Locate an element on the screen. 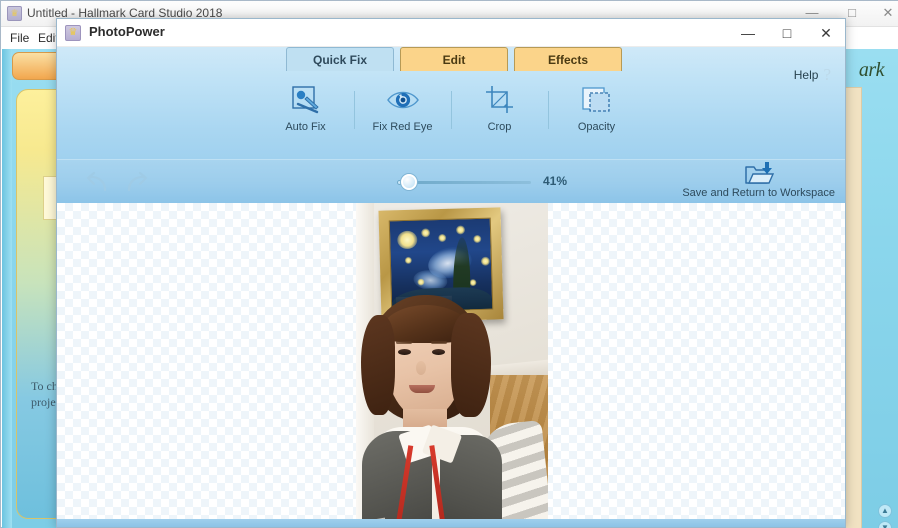  eyebrow-left is located at coordinates (404, 342).